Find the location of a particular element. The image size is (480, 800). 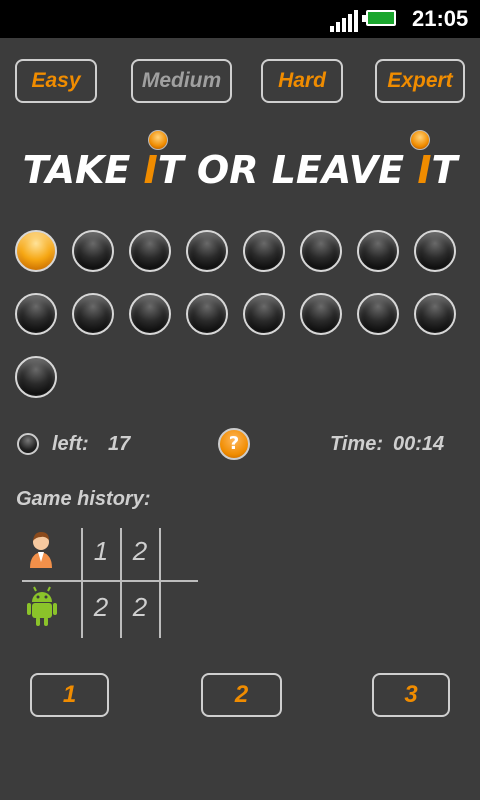

medium-button: Medium is located at coordinates (181, 81).